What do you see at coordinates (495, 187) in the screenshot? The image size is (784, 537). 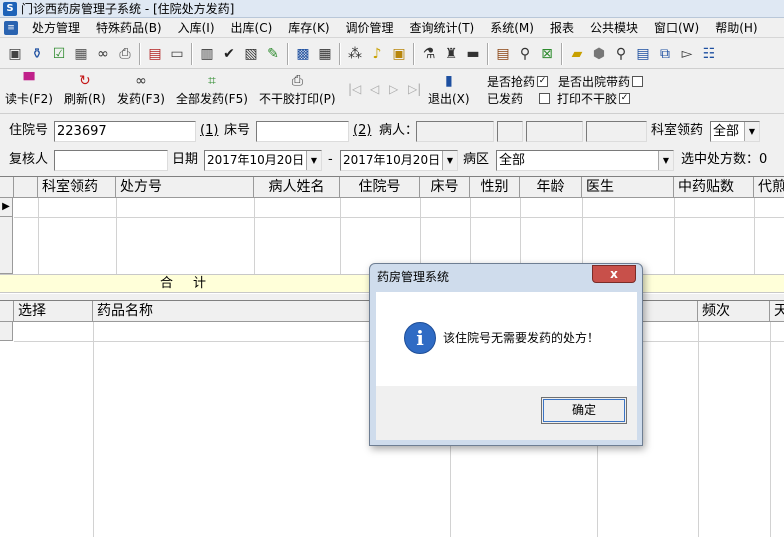 I see `header-sex: 性别` at bounding box center [495, 187].